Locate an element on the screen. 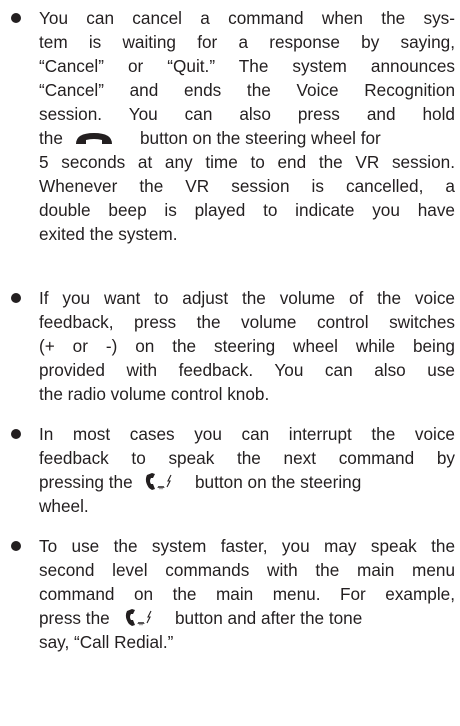 This screenshot has height=726, width=460. text-line: press the button and after the tone is located at coordinates (247, 618).